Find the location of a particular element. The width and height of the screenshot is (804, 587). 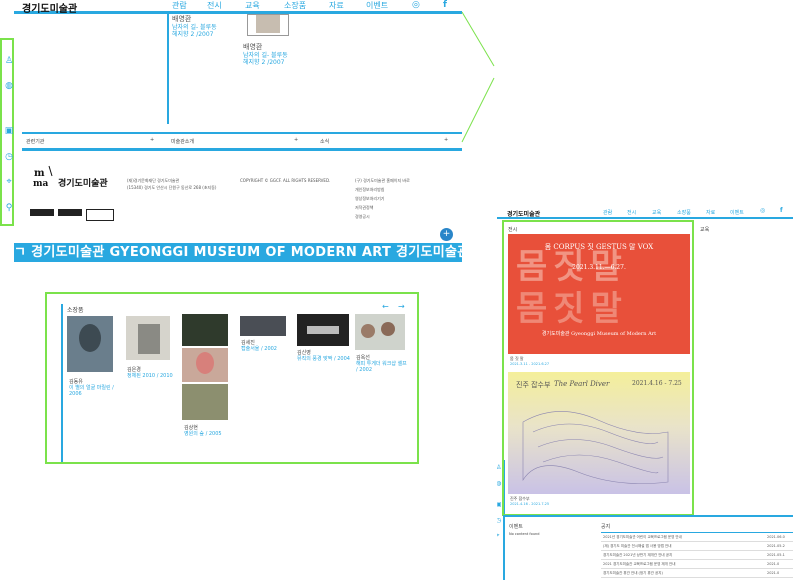

section-education-label: 교육 is located at coordinates (705, 230).